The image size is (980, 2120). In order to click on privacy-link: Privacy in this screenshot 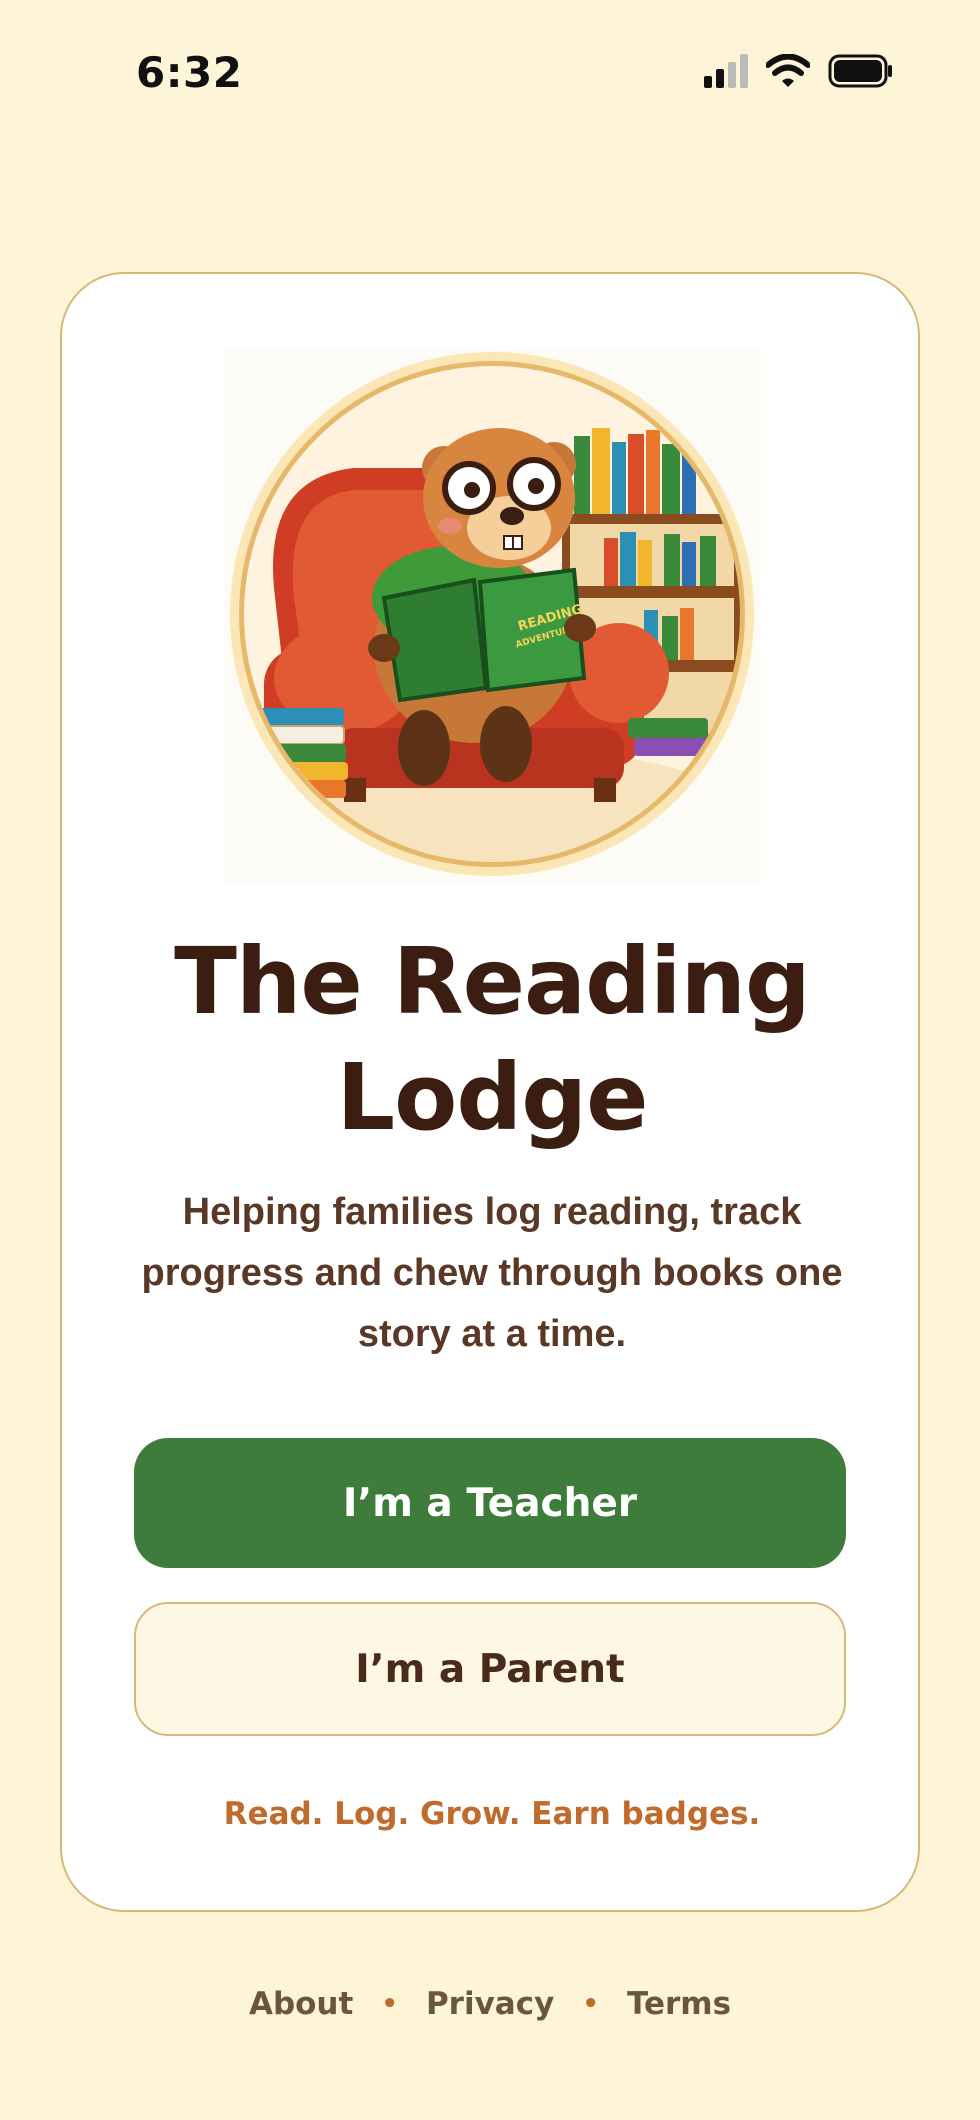, I will do `click(490, 2004)`.